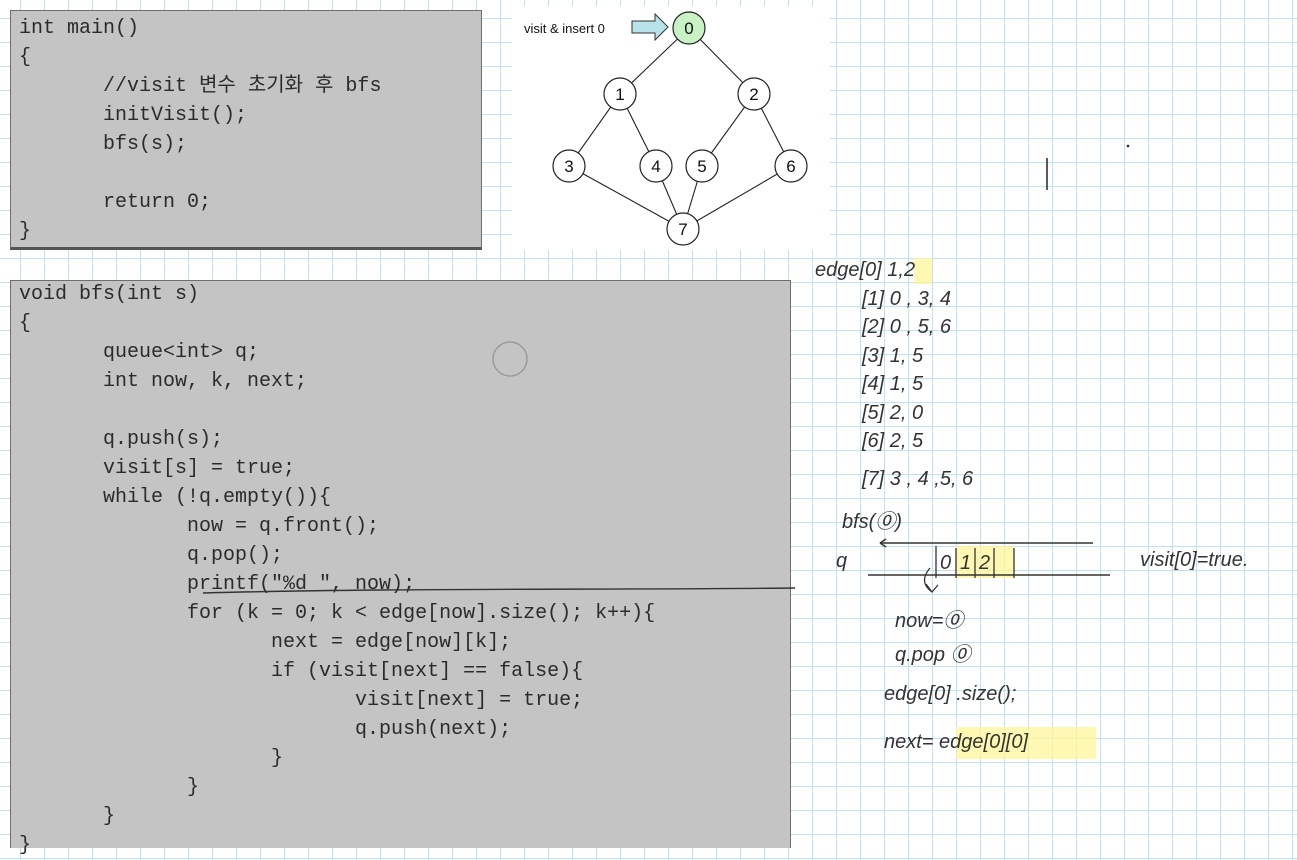 The height and width of the screenshot is (860, 1297). Describe the element at coordinates (650, 27) in the screenshot. I see `arrow-icon` at that location.